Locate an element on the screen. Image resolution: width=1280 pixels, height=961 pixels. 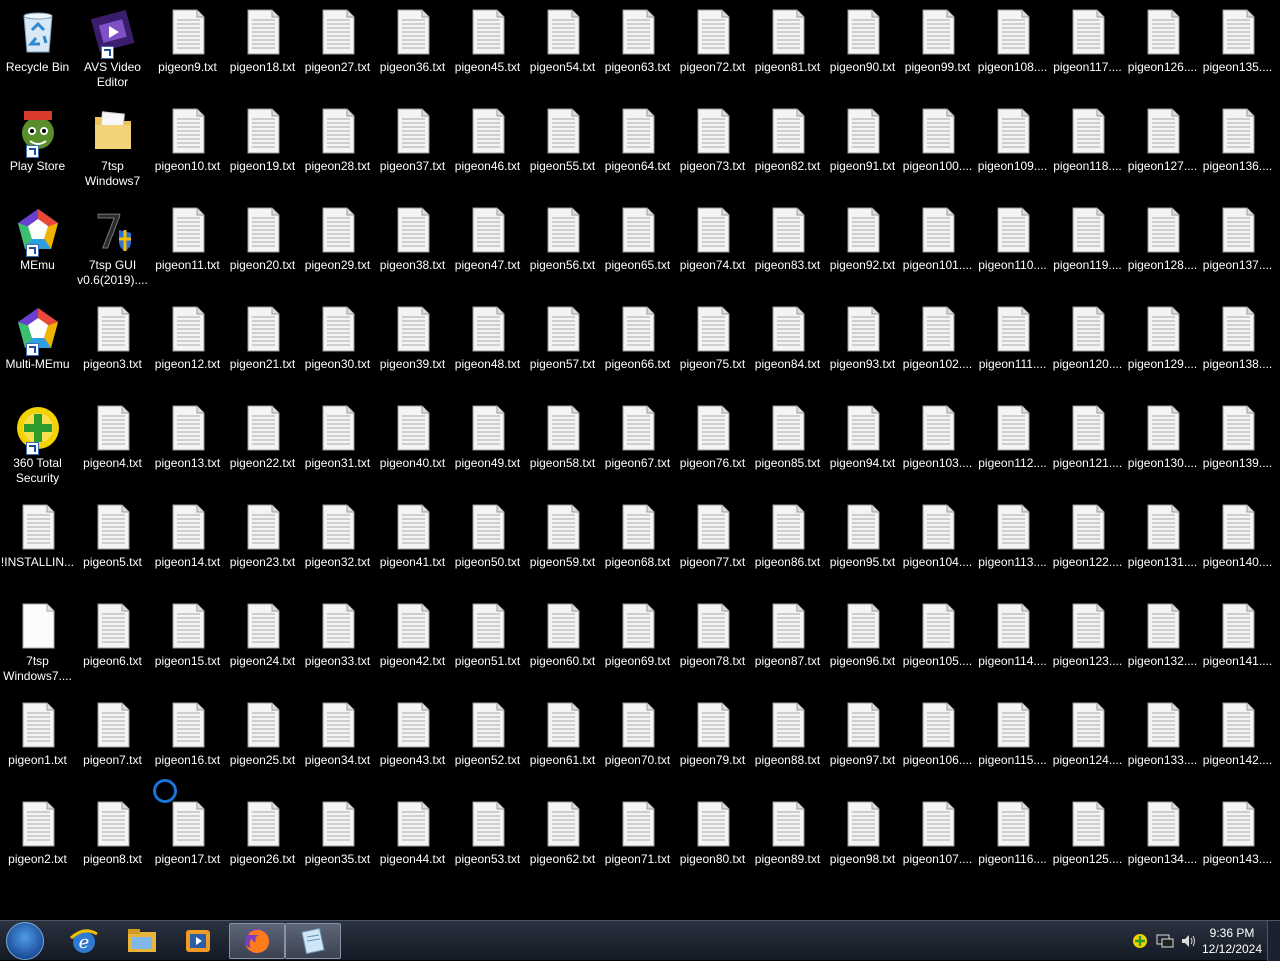
desktop-icon: pigeon82.txt is located at coordinates (787, 149).